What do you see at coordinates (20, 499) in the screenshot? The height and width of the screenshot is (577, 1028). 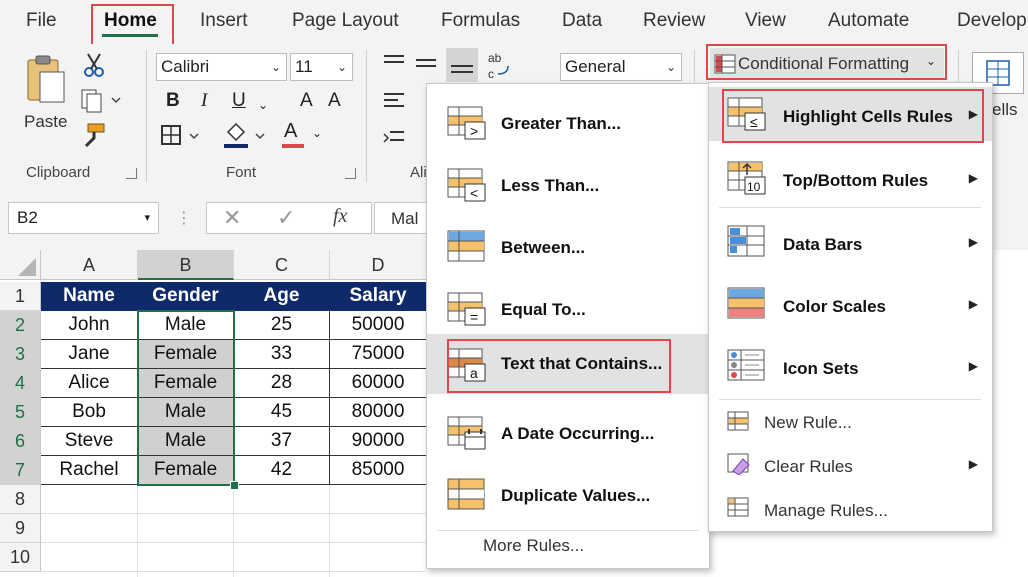 I see `row-header-8: 8` at bounding box center [20, 499].